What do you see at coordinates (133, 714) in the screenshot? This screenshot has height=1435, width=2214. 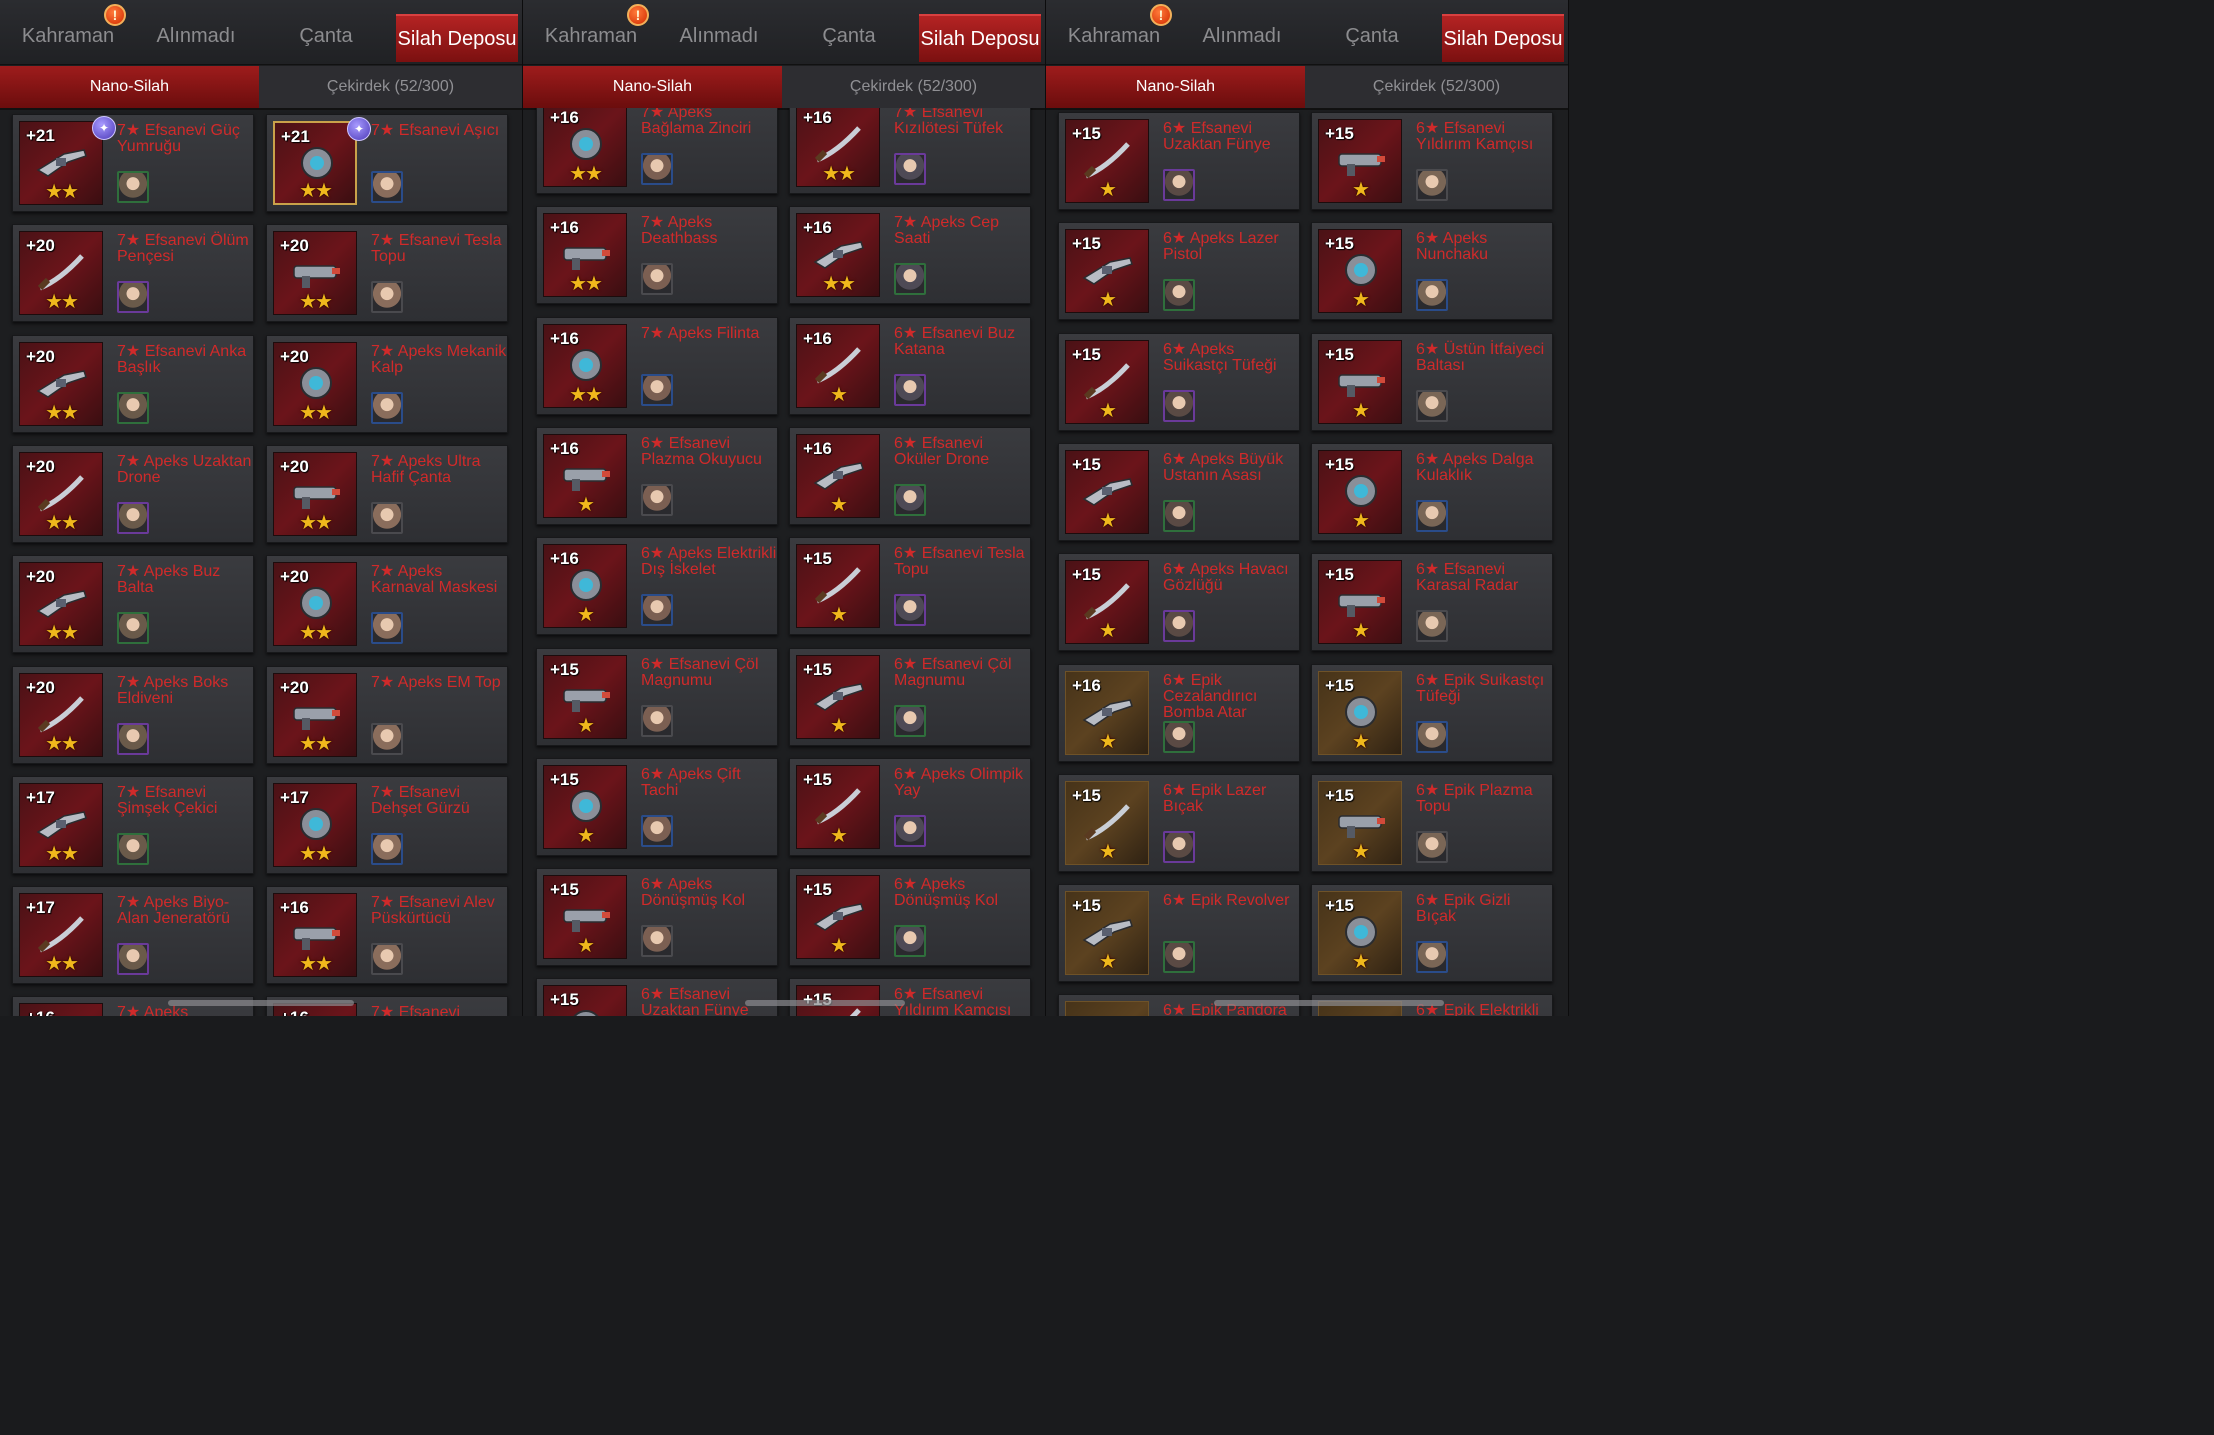 I see `weapon-card: +20 ★★ 7★ Apeks Boks Eldiveni` at bounding box center [133, 714].